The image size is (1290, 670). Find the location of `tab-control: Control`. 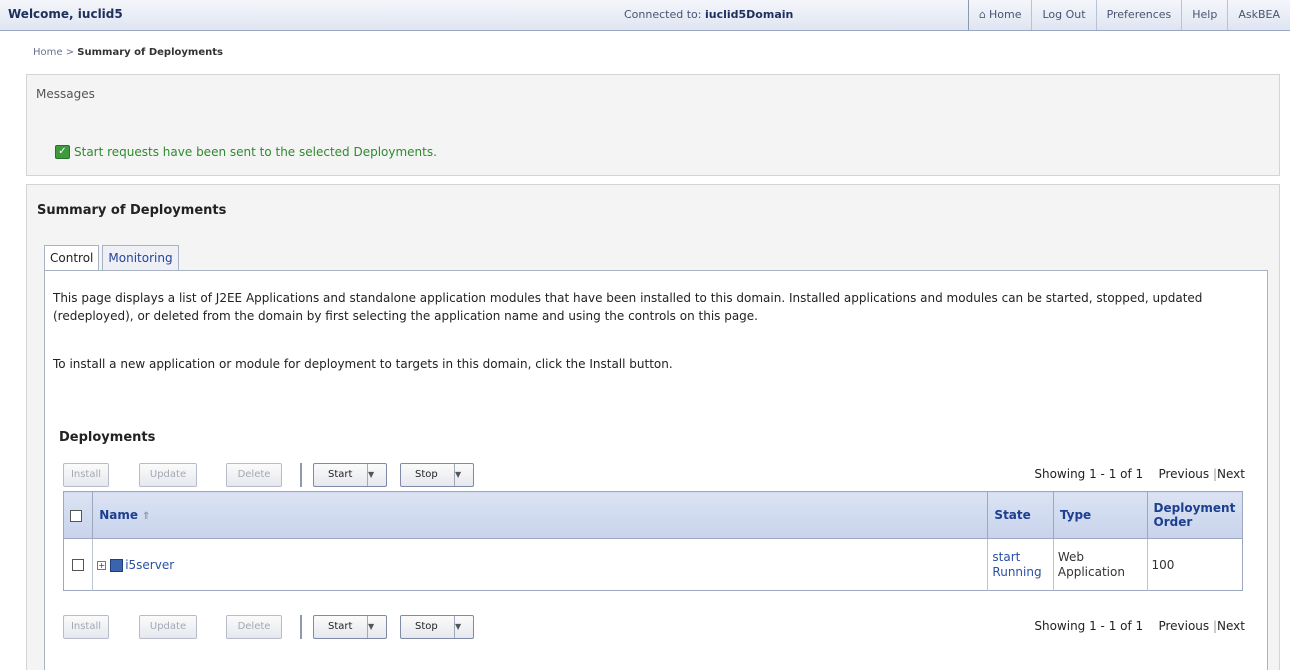

tab-control: Control is located at coordinates (72, 258).